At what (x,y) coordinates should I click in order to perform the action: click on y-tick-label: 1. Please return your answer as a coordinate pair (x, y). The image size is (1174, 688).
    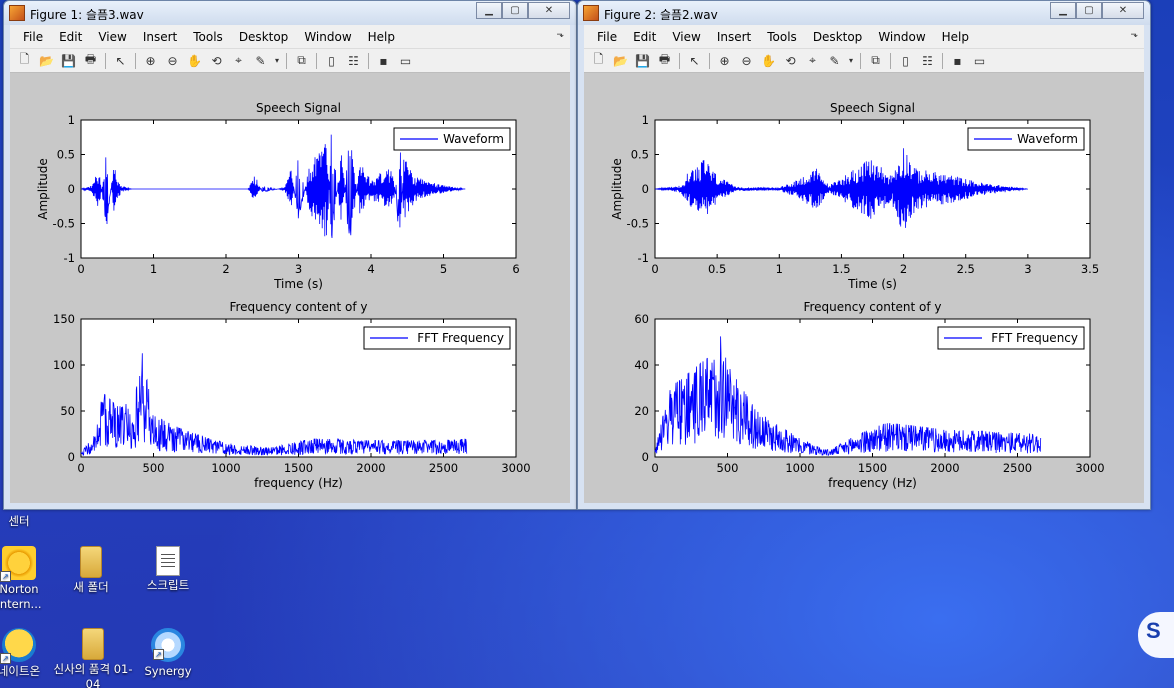
    Looking at the image, I should click on (645, 120).